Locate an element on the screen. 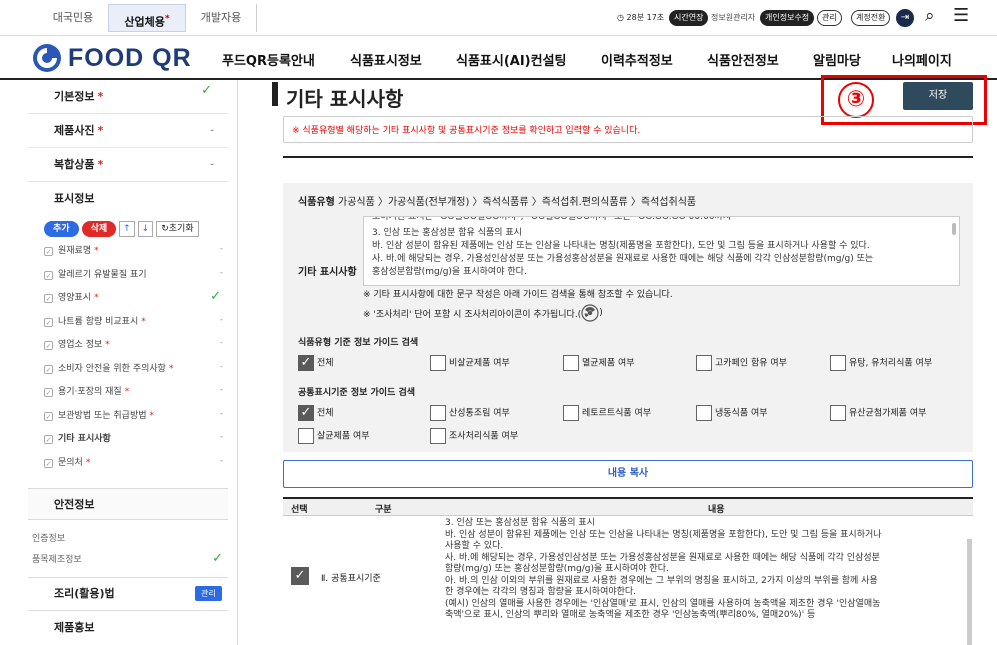 The width and height of the screenshot is (997, 645). sidebar-action-buttons: 추가 삭제 ↑ ↓ ↻ 초기화 is located at coordinates (121, 229).